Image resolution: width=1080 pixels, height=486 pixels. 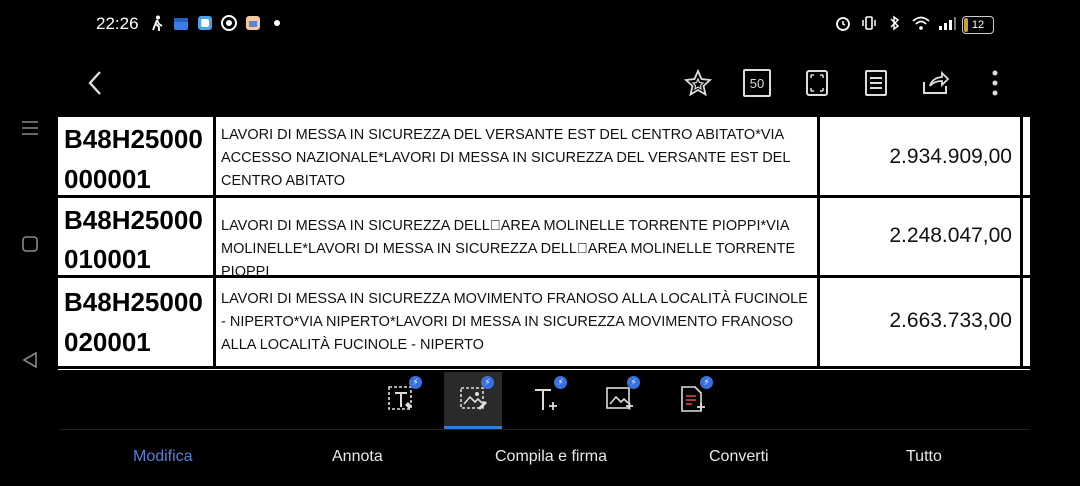 What do you see at coordinates (30, 360) in the screenshot?
I see `back-triangle-icon` at bounding box center [30, 360].